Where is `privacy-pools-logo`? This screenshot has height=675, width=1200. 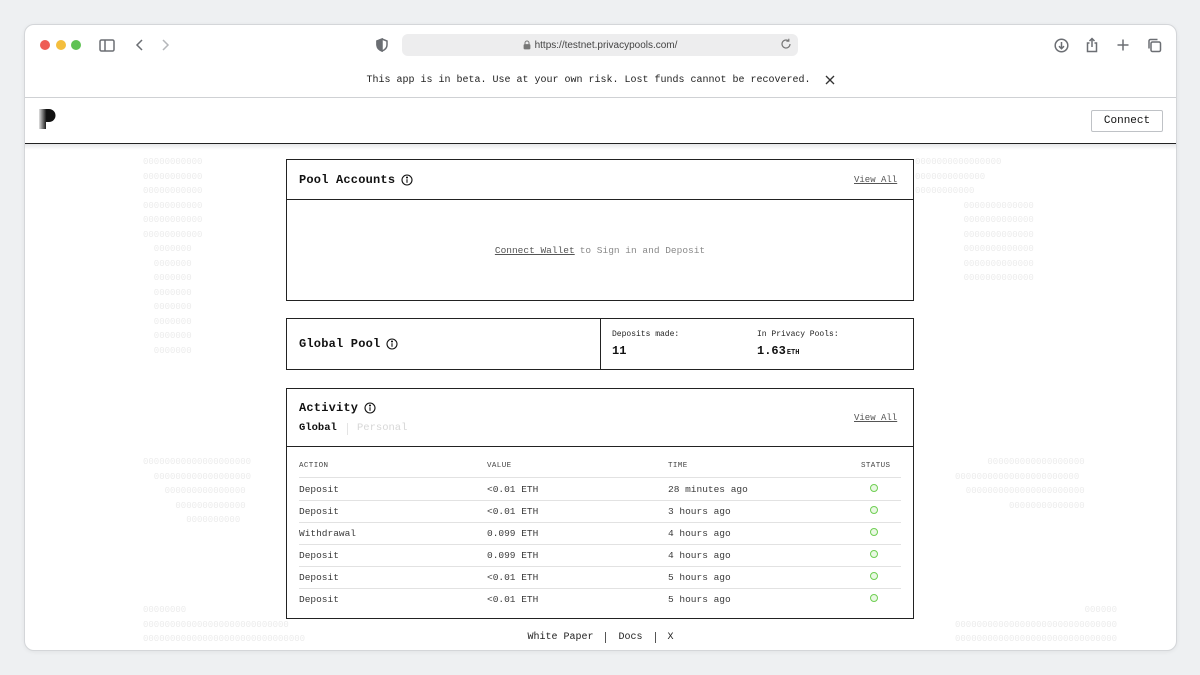 privacy-pools-logo is located at coordinates (48, 119).